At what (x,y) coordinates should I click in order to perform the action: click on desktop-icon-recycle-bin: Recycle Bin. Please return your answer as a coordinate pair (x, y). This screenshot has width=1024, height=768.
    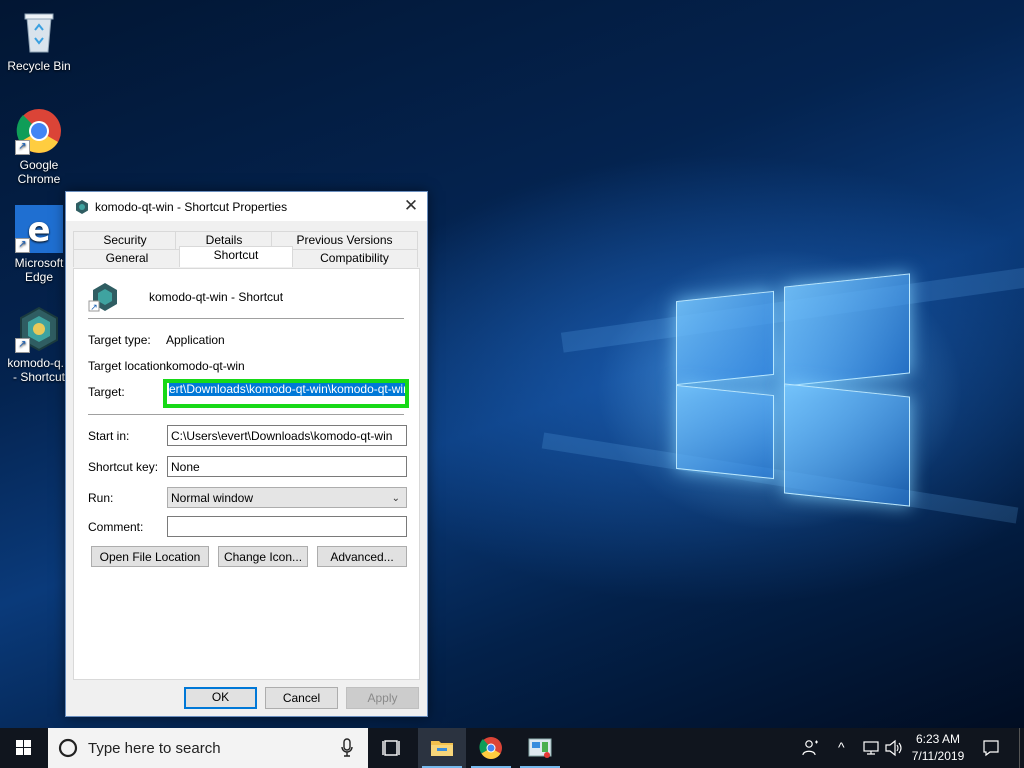
    Looking at the image, I should click on (39, 40).